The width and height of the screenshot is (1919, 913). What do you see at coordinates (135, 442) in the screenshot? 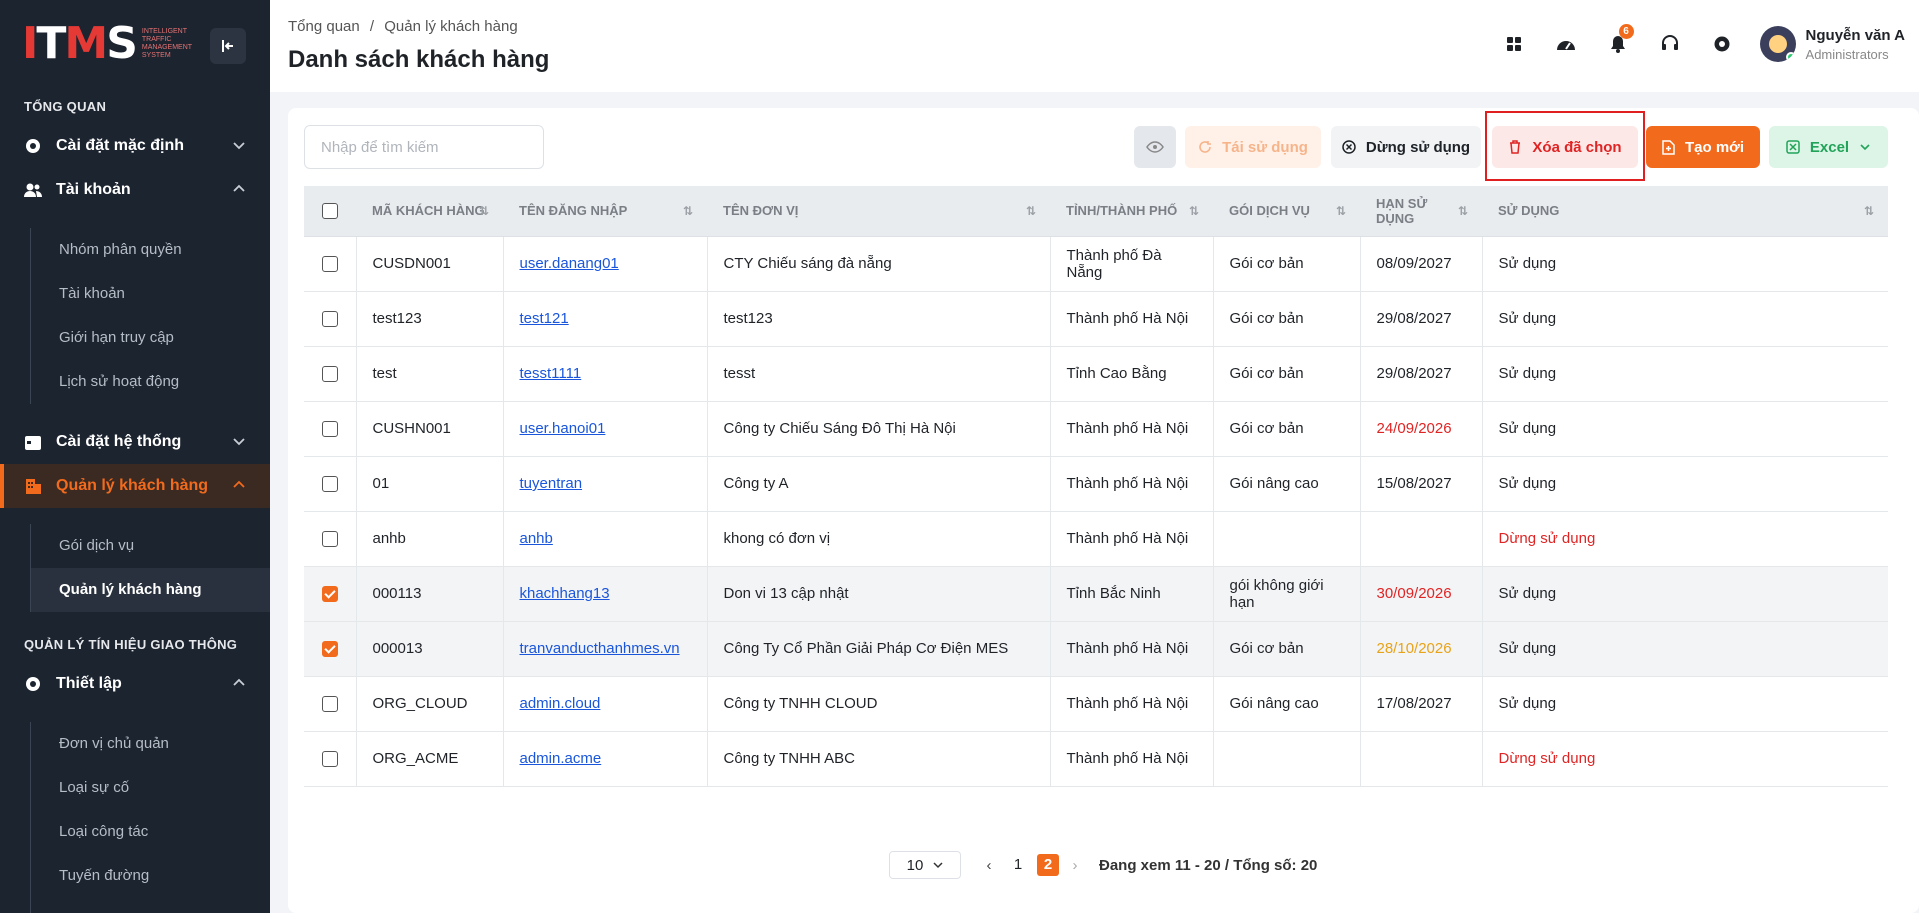
I see `menu-system-settings: Cài đặt hệ thống` at bounding box center [135, 442].